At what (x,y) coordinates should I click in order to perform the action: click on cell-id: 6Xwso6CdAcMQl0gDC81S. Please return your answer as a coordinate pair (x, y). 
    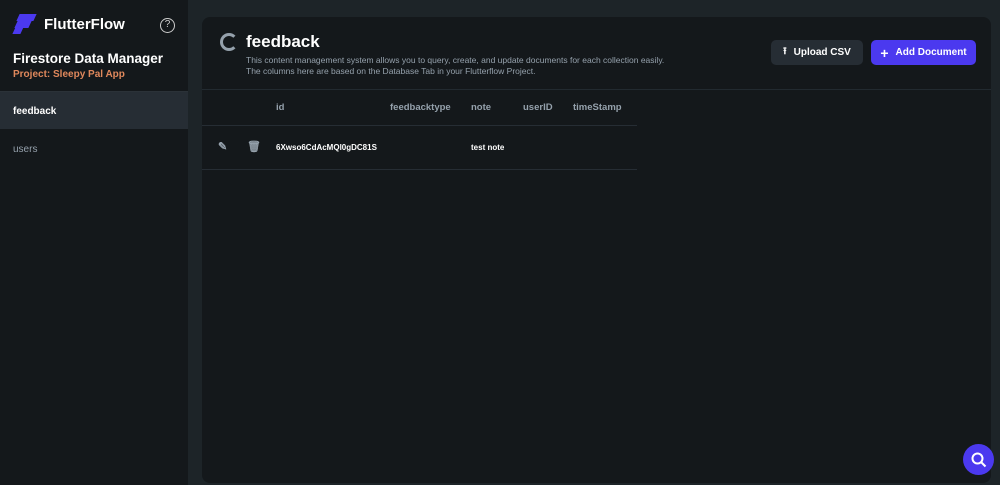
    Looking at the image, I should click on (326, 147).